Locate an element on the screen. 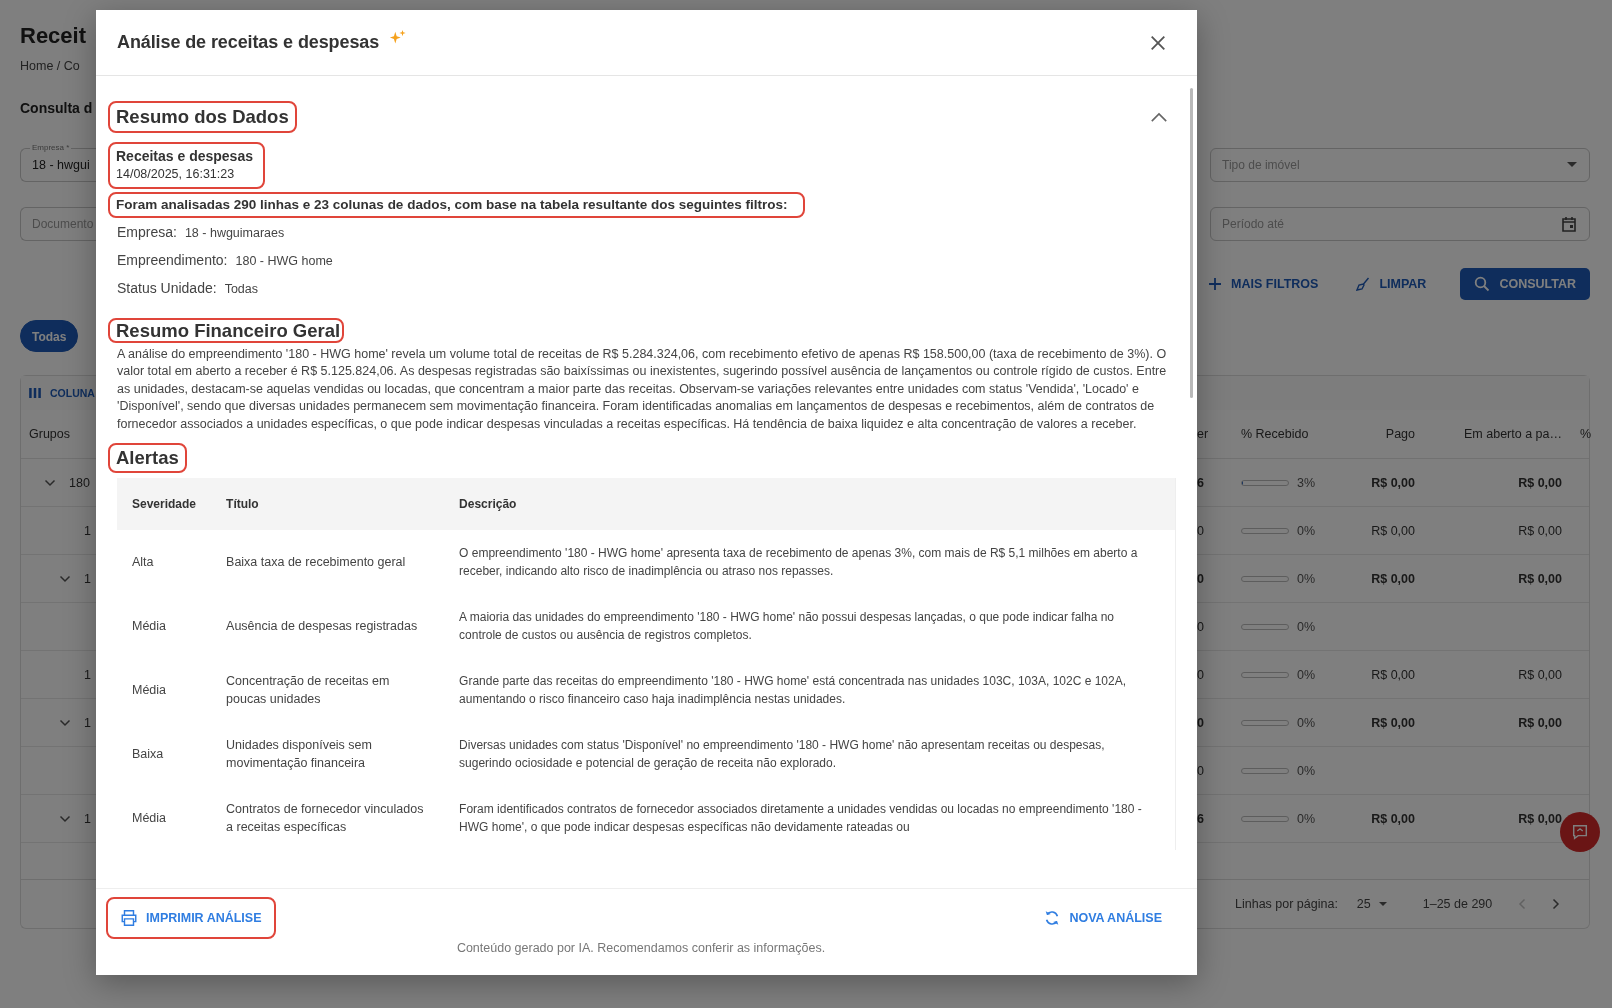  action-button: MAIS FILTROS is located at coordinates (1263, 284).